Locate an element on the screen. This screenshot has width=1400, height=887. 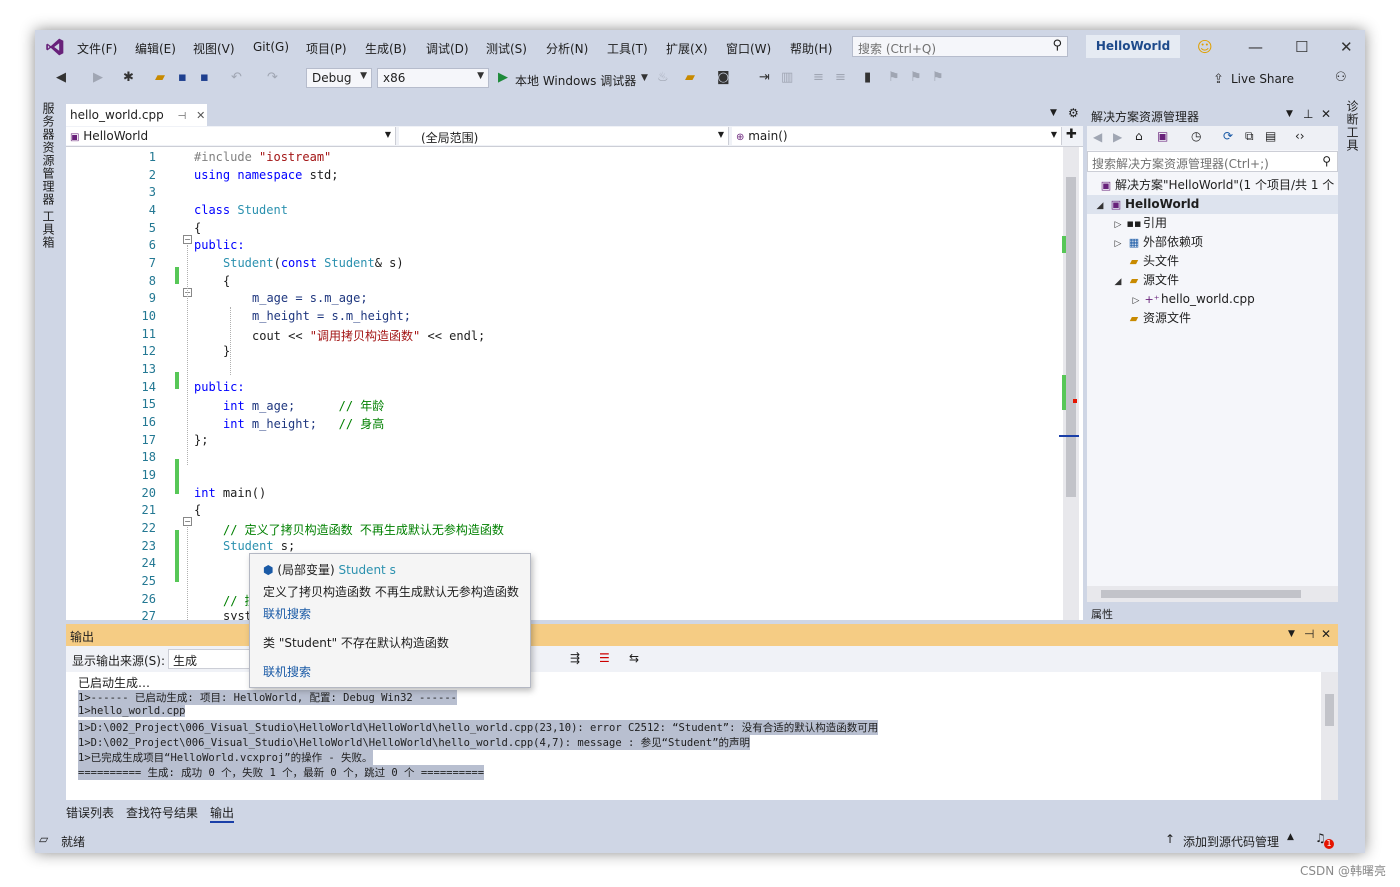
toolbox-tab: 工具箱 is located at coordinates (48, 229).